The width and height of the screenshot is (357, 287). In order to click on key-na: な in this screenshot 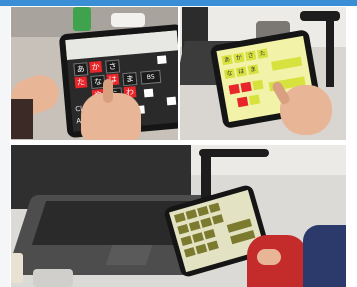, I will do `click(229, 74)`.